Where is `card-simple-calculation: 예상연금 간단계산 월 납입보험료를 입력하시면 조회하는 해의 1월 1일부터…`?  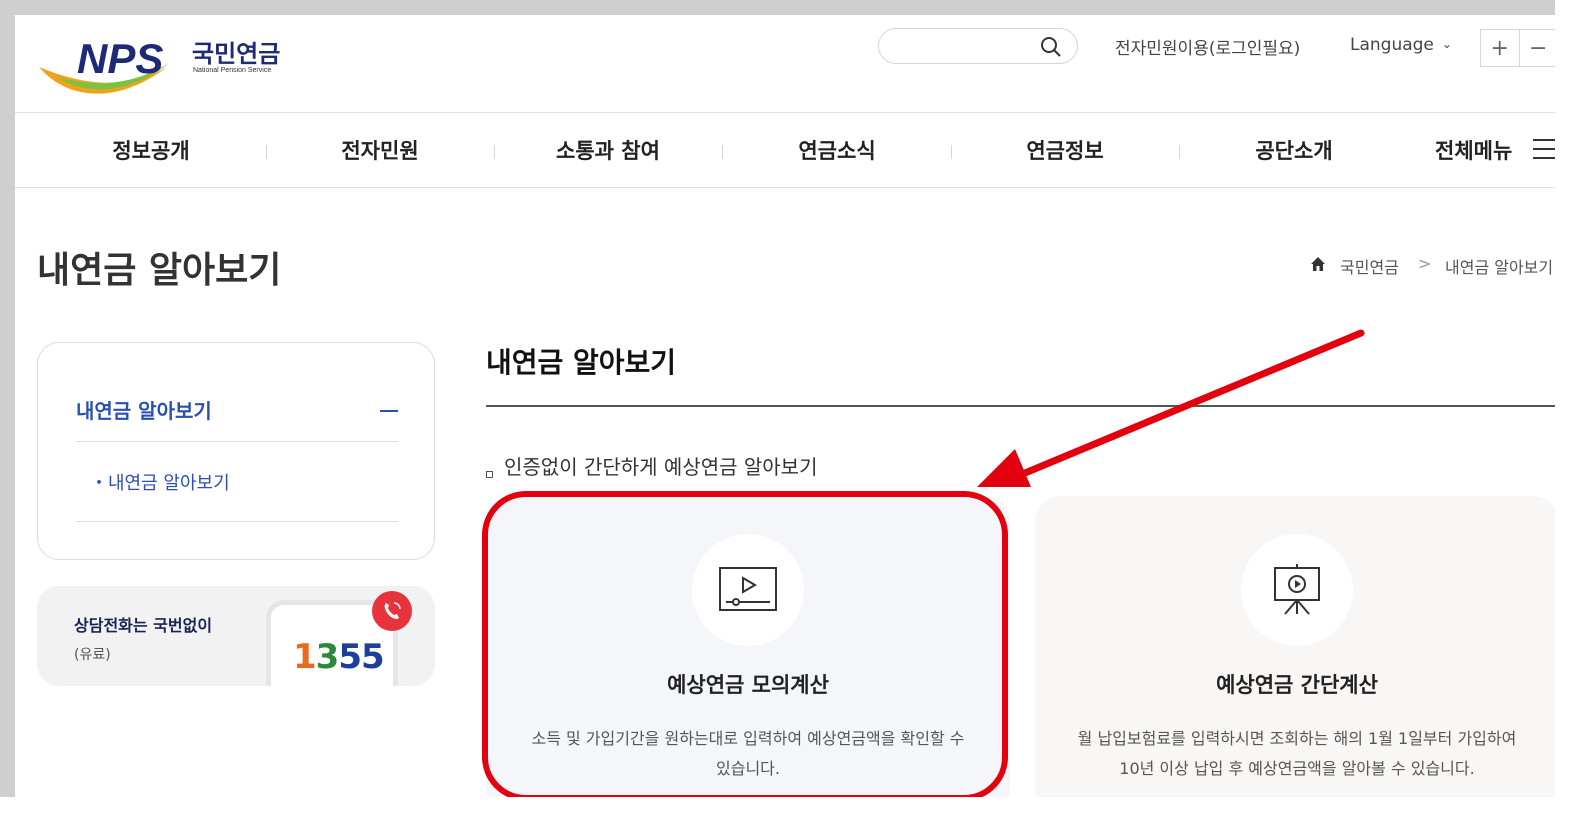
card-simple-calculation: 예상연금 간단계산 월 납입보험료를 입력하시면 조회하는 해의 1월 1일부터… is located at coordinates (1295, 646).